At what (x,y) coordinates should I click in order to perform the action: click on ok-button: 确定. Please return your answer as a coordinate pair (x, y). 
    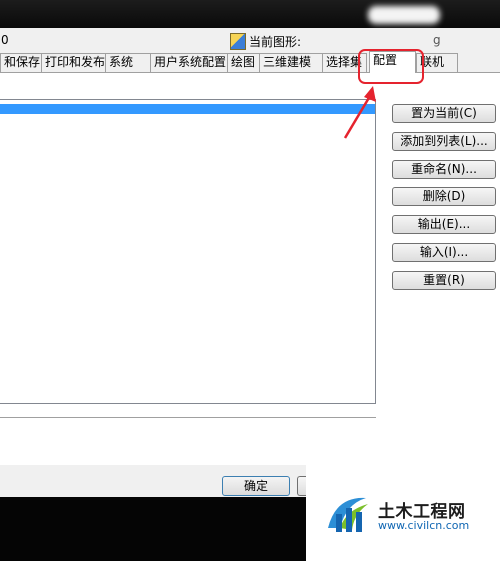
    Looking at the image, I should click on (256, 486).